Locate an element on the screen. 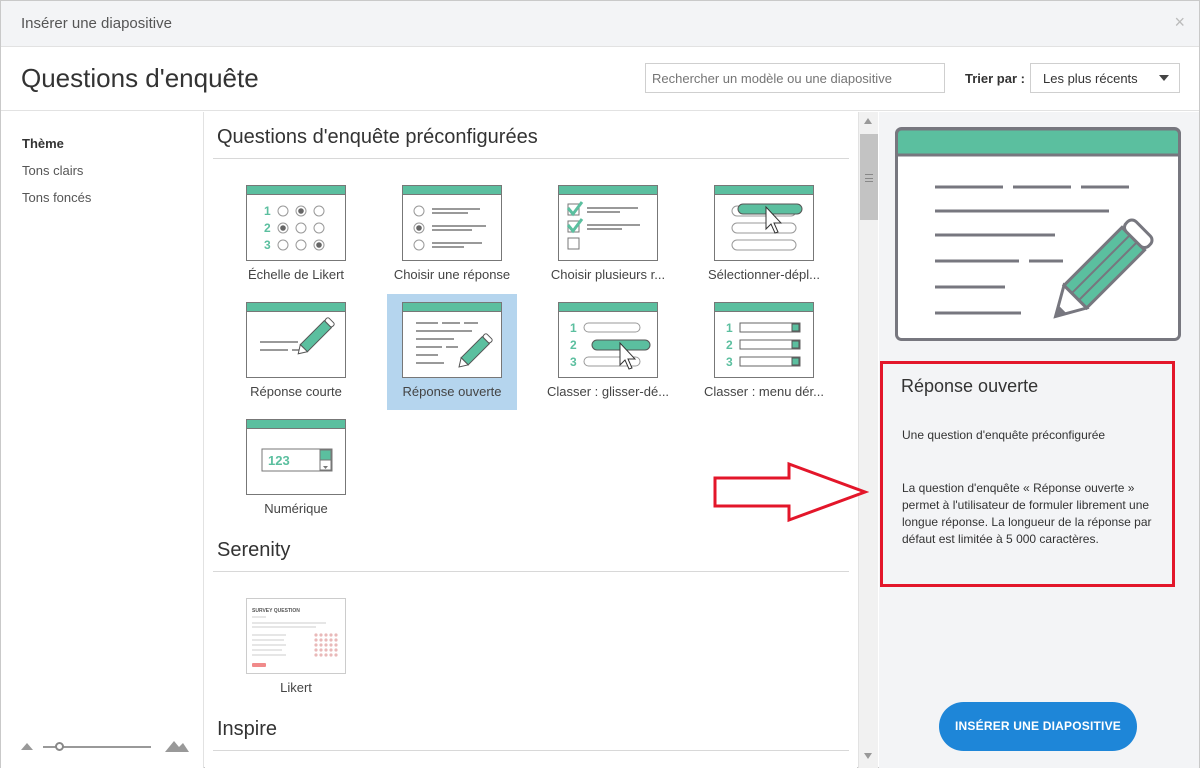  template-open-answer: Réponse ouverte is located at coordinates (452, 352).